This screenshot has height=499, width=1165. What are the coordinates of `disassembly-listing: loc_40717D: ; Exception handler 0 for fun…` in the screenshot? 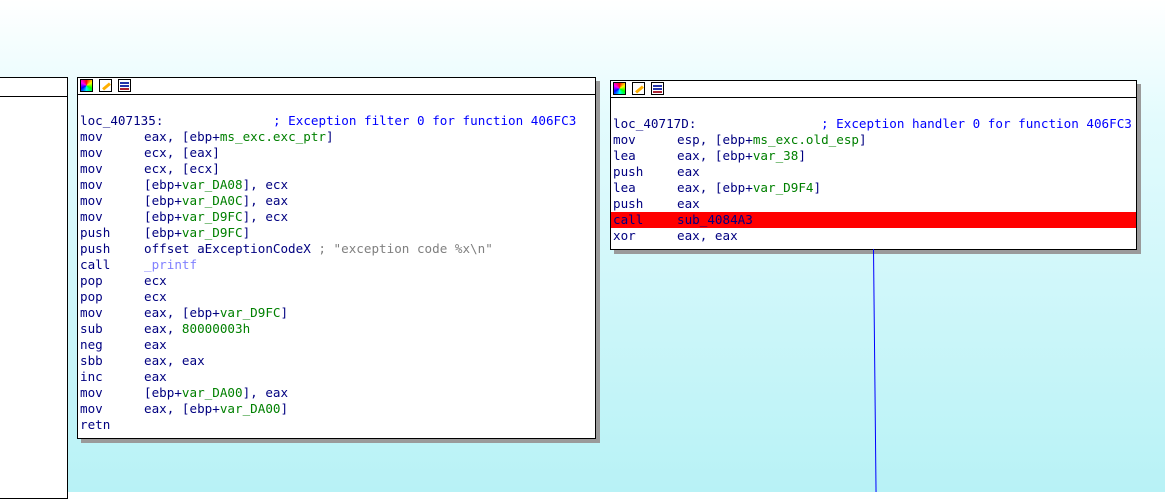 It's located at (873, 171).